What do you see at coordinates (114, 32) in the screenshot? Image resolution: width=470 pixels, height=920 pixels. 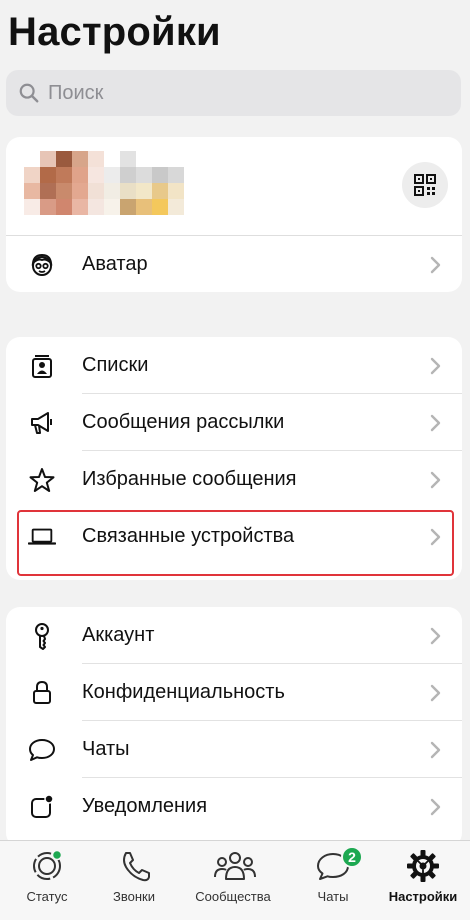 I see `page-title: Настройки` at bounding box center [114, 32].